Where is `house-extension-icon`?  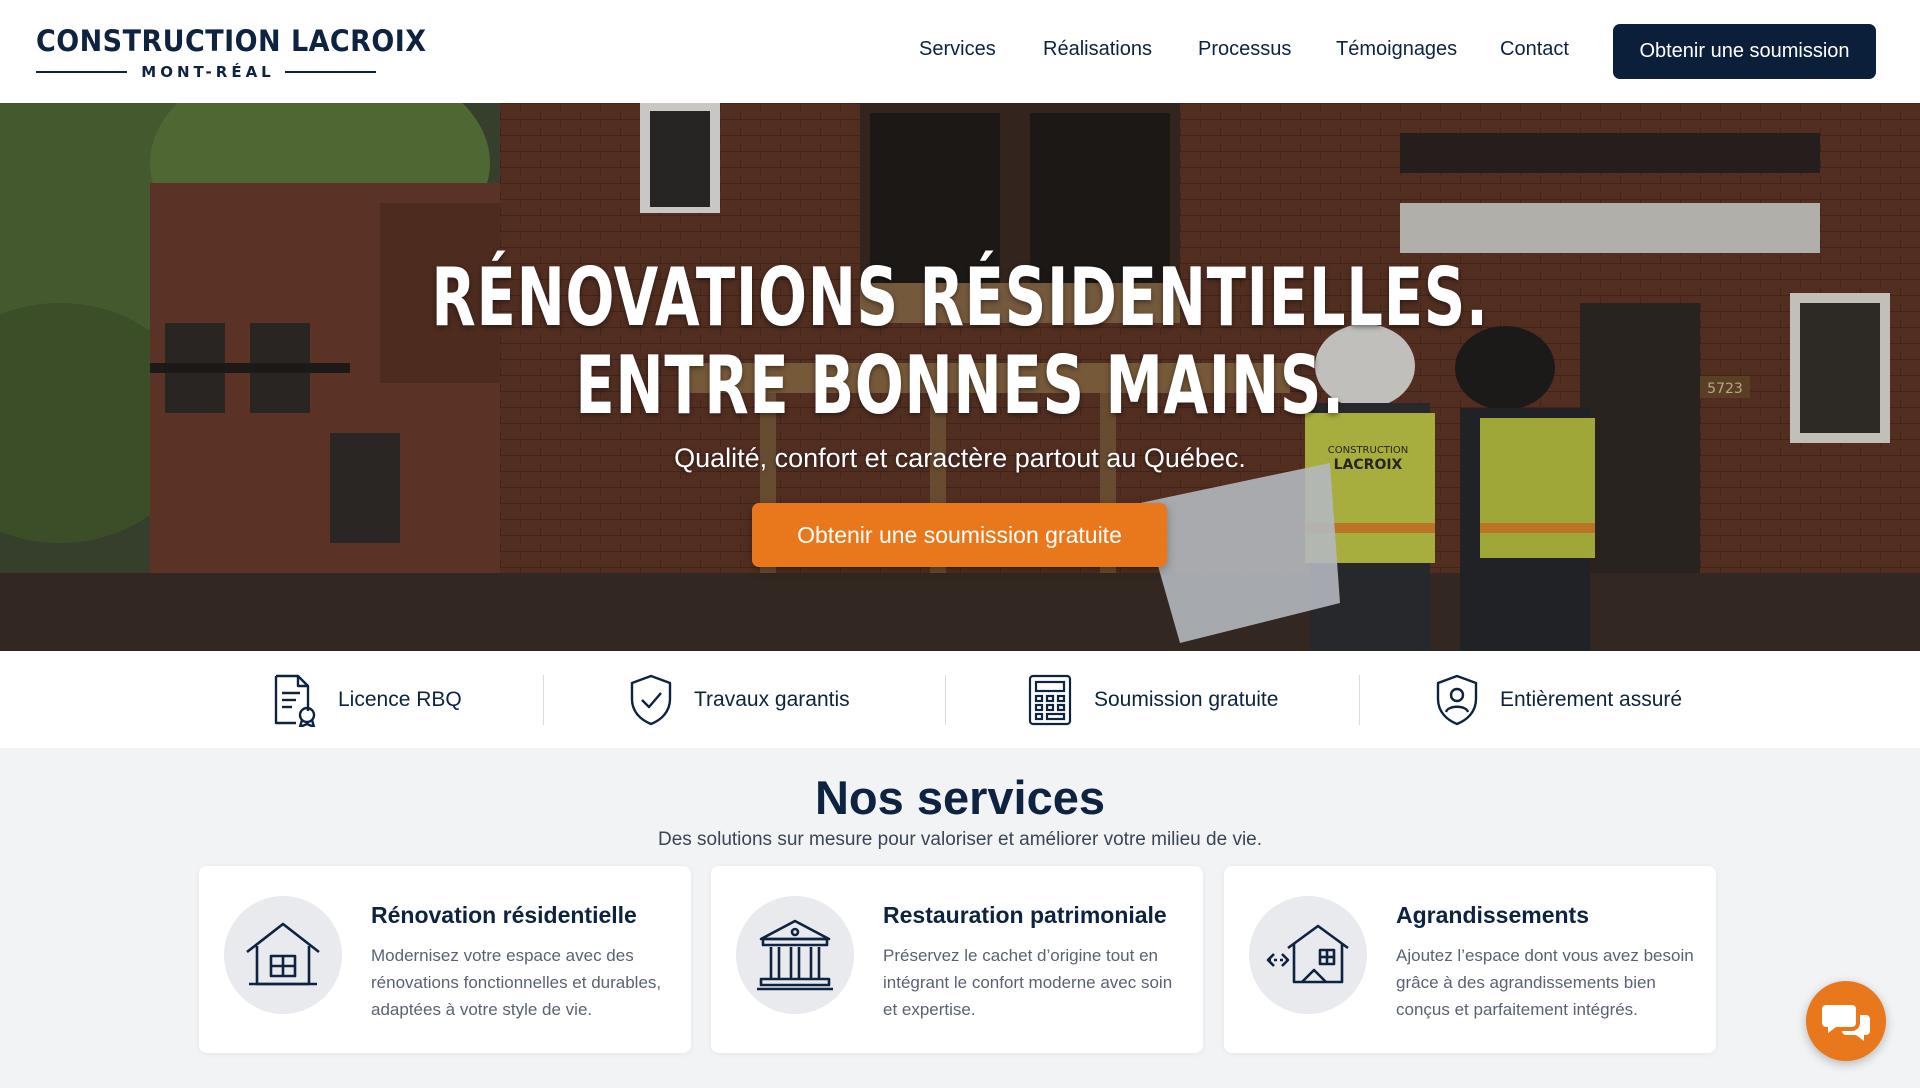 house-extension-icon is located at coordinates (1307, 954).